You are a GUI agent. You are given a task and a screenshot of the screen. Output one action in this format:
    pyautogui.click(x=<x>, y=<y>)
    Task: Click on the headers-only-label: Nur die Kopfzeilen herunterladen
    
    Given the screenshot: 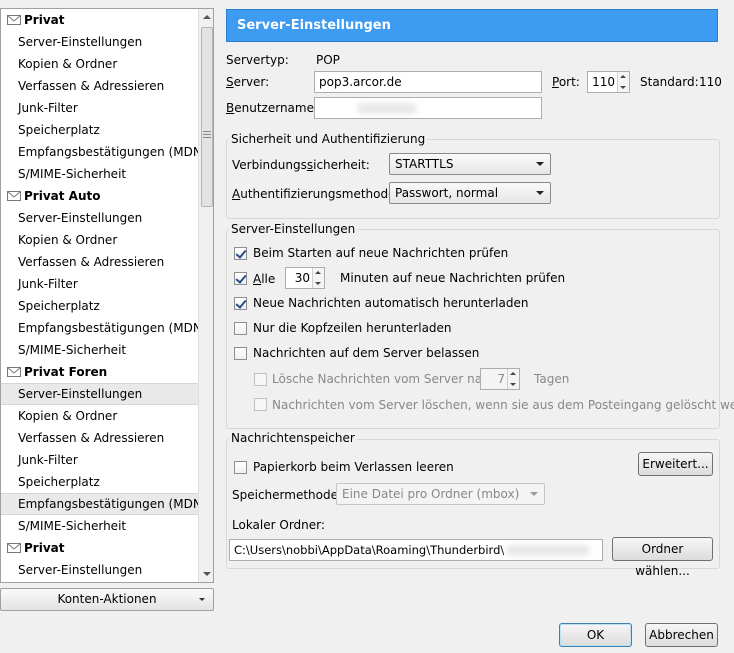 What is the action you would take?
    pyautogui.click(x=352, y=328)
    